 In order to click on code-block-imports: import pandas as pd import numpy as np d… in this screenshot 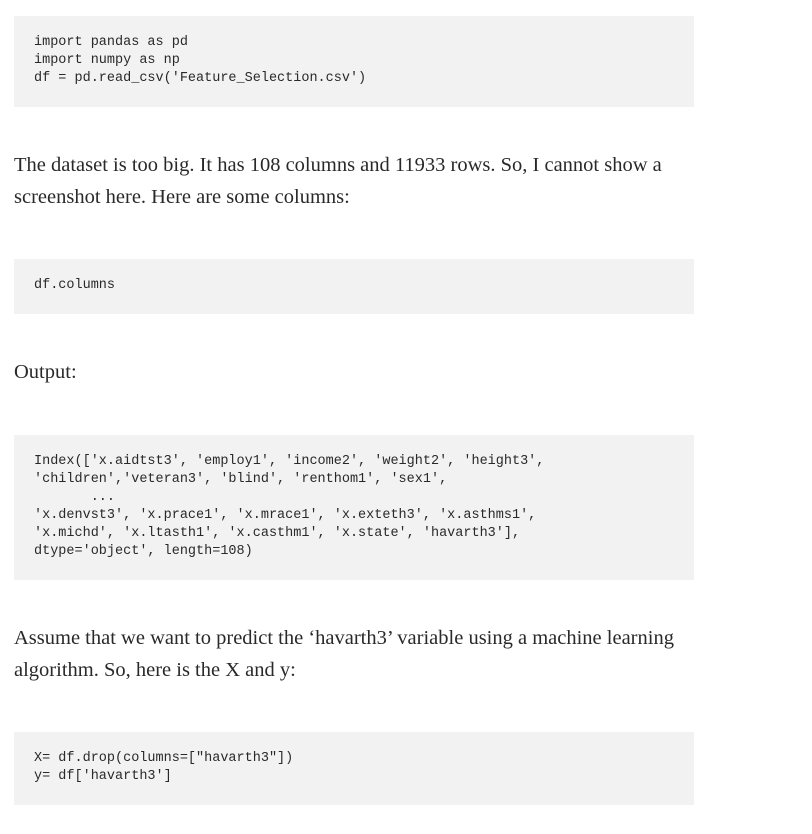, I will do `click(354, 61)`.